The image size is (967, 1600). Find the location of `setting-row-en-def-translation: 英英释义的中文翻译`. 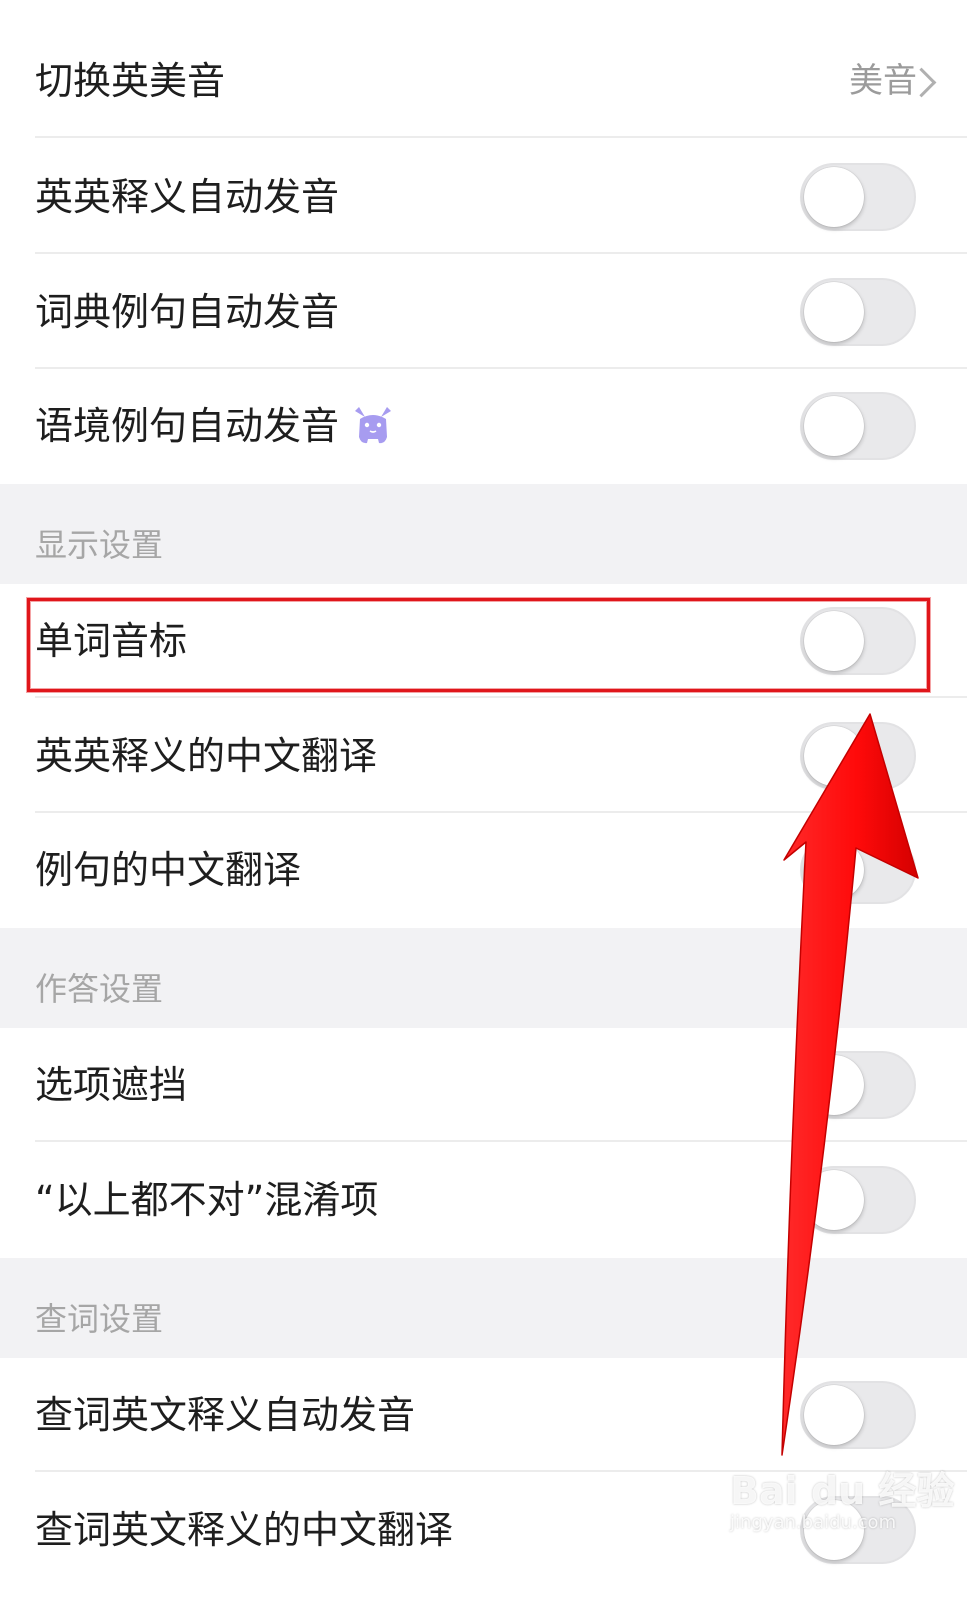

setting-row-en-def-translation: 英英释义的中文翻译 is located at coordinates (483, 756).